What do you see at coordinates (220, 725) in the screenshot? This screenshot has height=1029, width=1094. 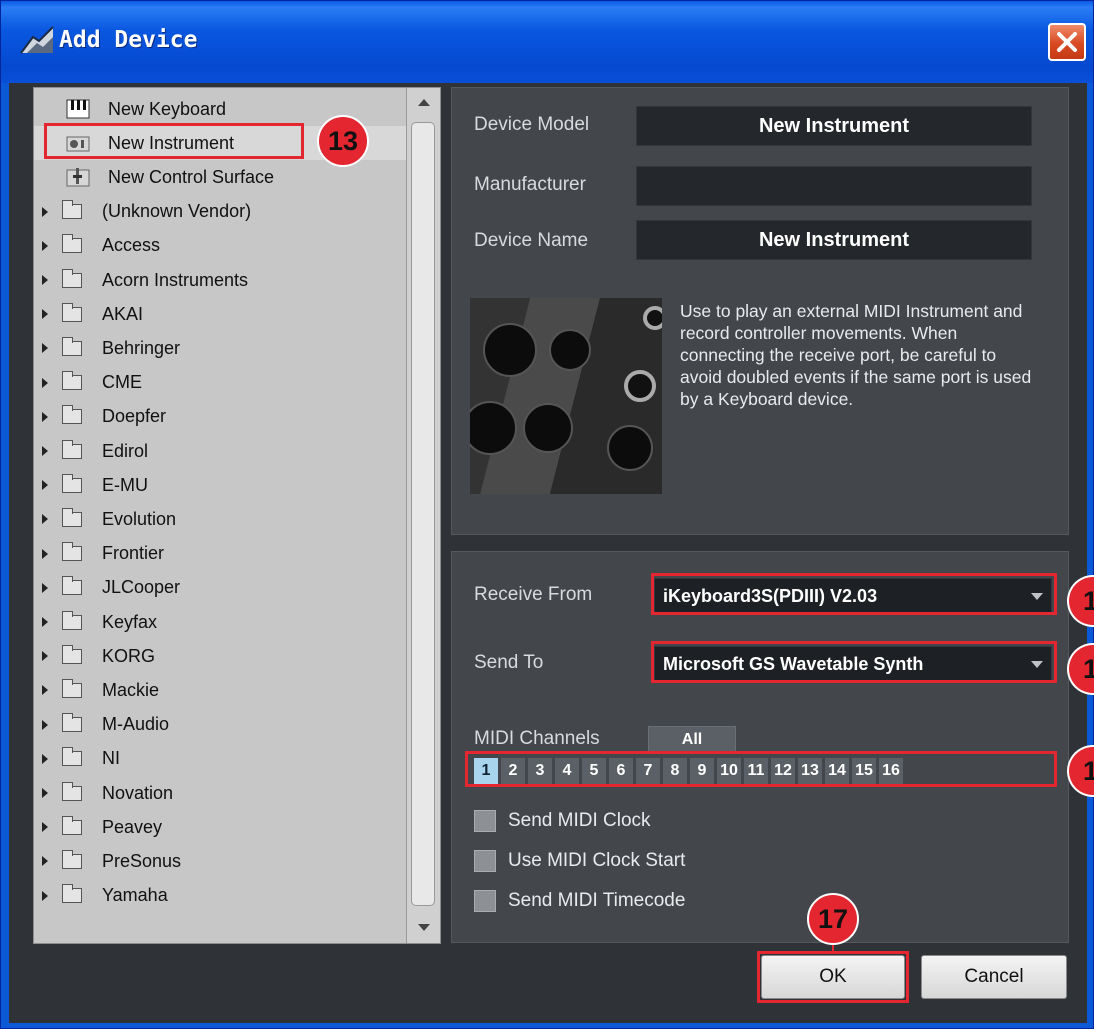 I see `list-item: M-Audio` at bounding box center [220, 725].